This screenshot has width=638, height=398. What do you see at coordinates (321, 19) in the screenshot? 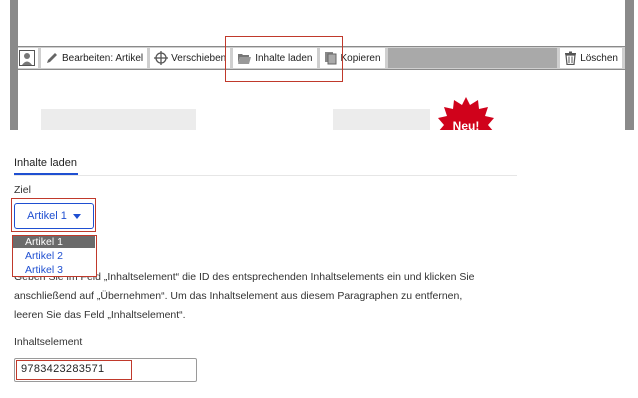
I see `preview-frame-top` at bounding box center [321, 19].